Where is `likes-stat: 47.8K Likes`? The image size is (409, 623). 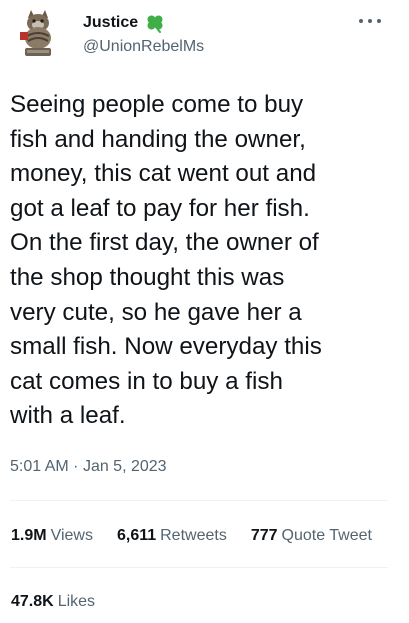
likes-stat: 47.8K Likes is located at coordinates (53, 602).